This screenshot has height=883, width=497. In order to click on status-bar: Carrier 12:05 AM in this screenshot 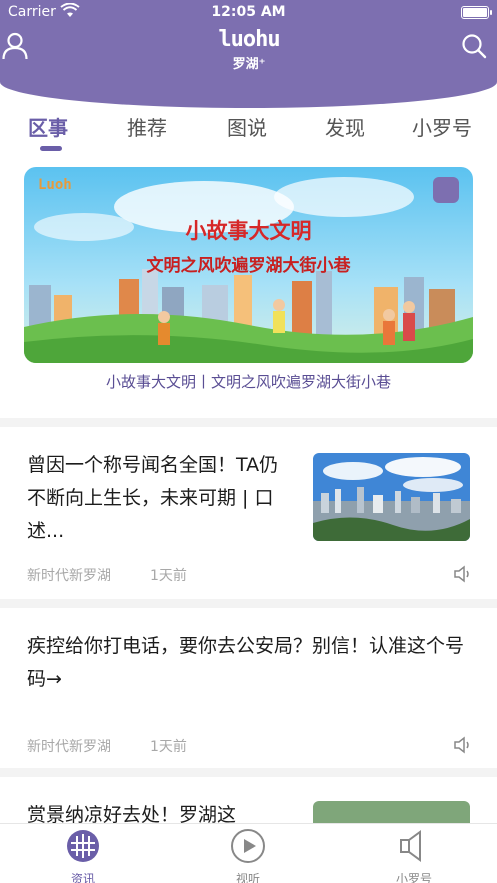, I will do `click(248, 13)`.